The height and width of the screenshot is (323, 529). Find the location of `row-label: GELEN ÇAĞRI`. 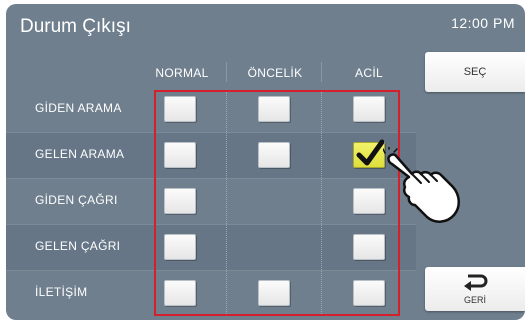

row-label: GELEN ÇAĞRI is located at coordinates (78, 246).